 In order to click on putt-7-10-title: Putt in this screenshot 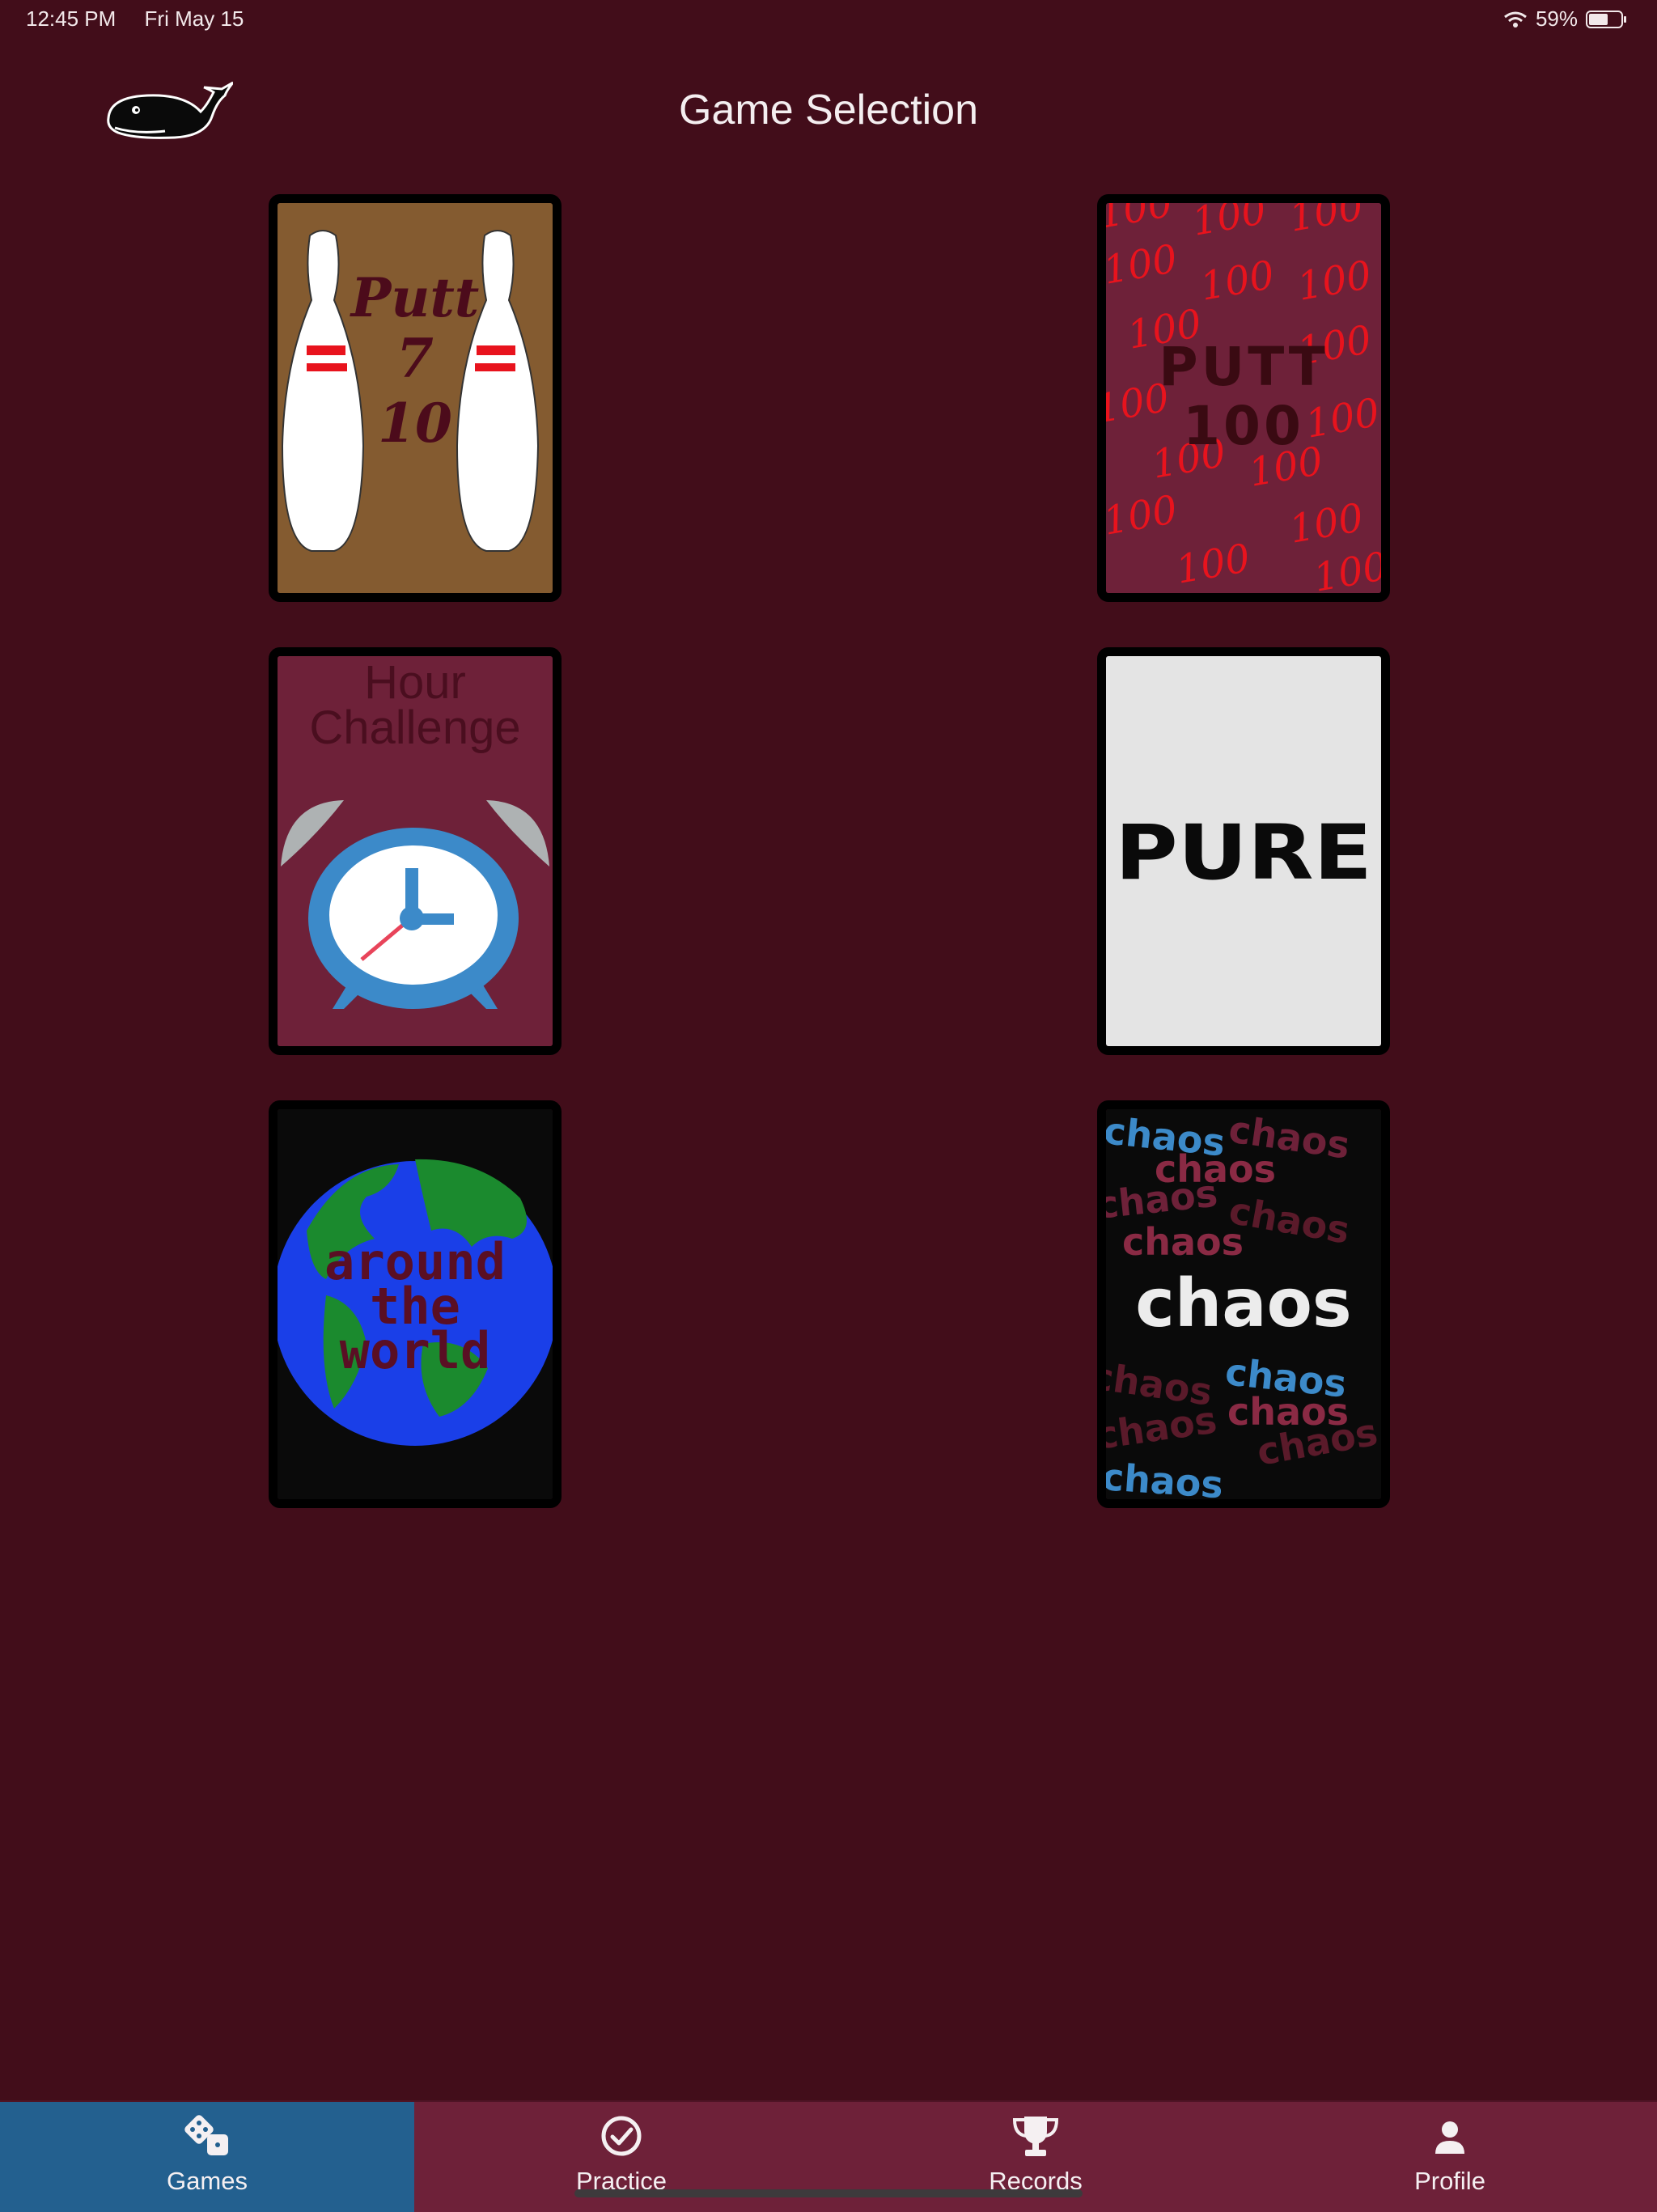, I will do `click(415, 297)`.